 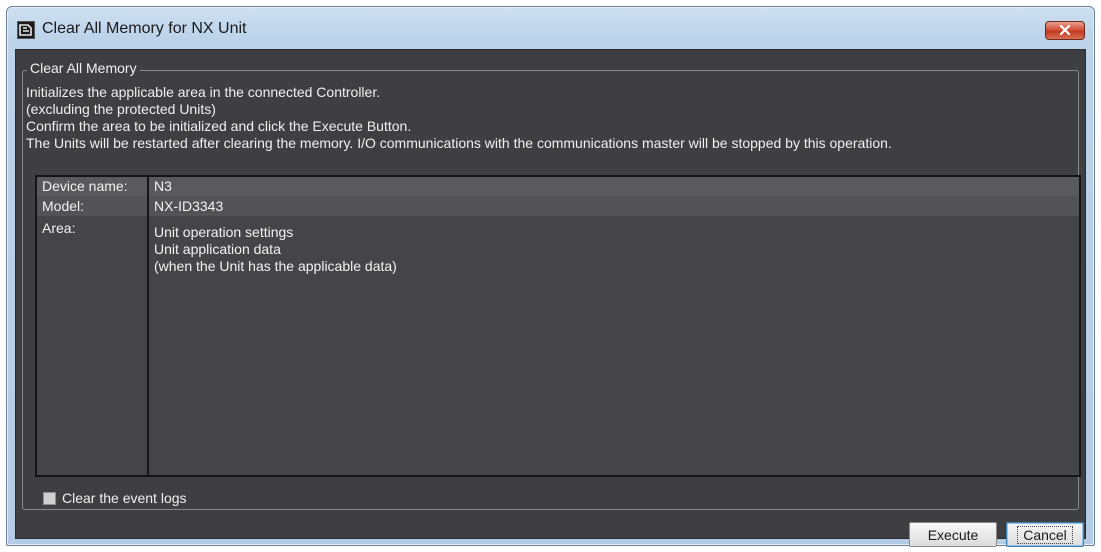 I want to click on area-value: (when the Unit has the applicable data), so click(x=275, y=266).